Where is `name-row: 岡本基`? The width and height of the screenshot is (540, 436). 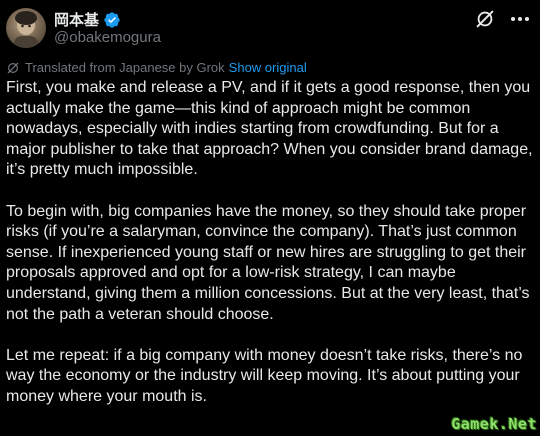
name-row: 岡本基 is located at coordinates (87, 19).